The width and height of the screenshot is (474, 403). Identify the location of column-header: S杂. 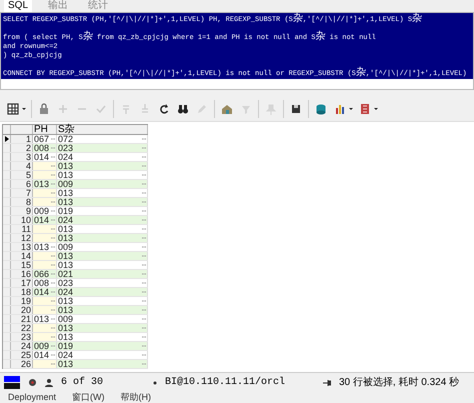
(66, 129).